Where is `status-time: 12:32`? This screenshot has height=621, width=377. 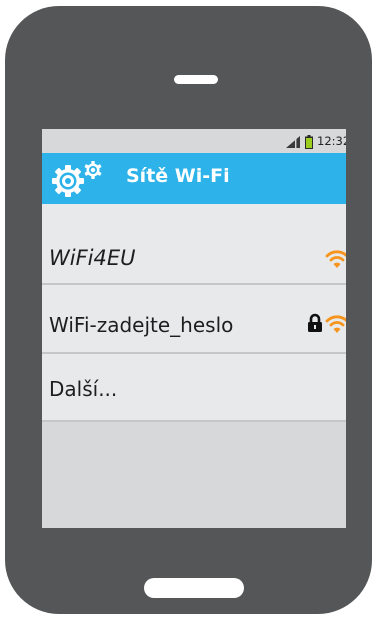 status-time: 12:32 is located at coordinates (331, 141).